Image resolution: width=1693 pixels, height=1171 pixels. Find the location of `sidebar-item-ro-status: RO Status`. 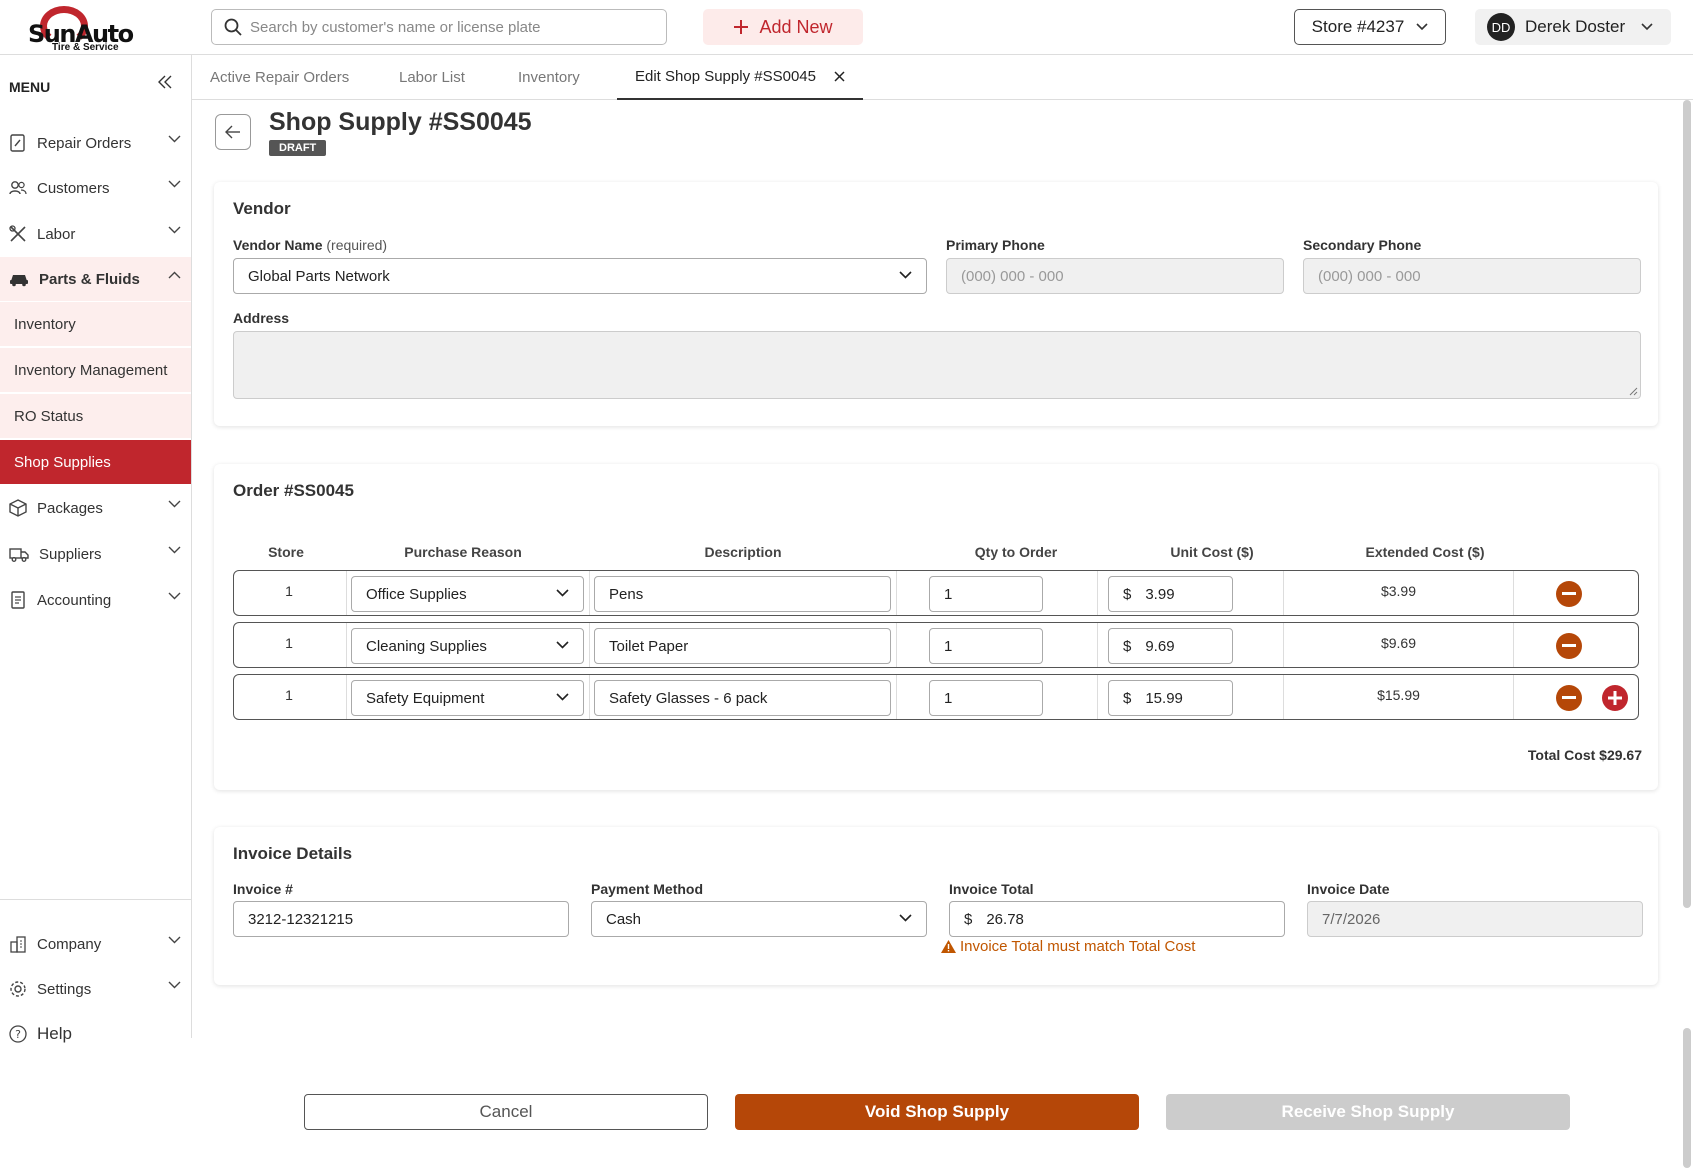

sidebar-item-ro-status: RO Status is located at coordinates (95, 416).